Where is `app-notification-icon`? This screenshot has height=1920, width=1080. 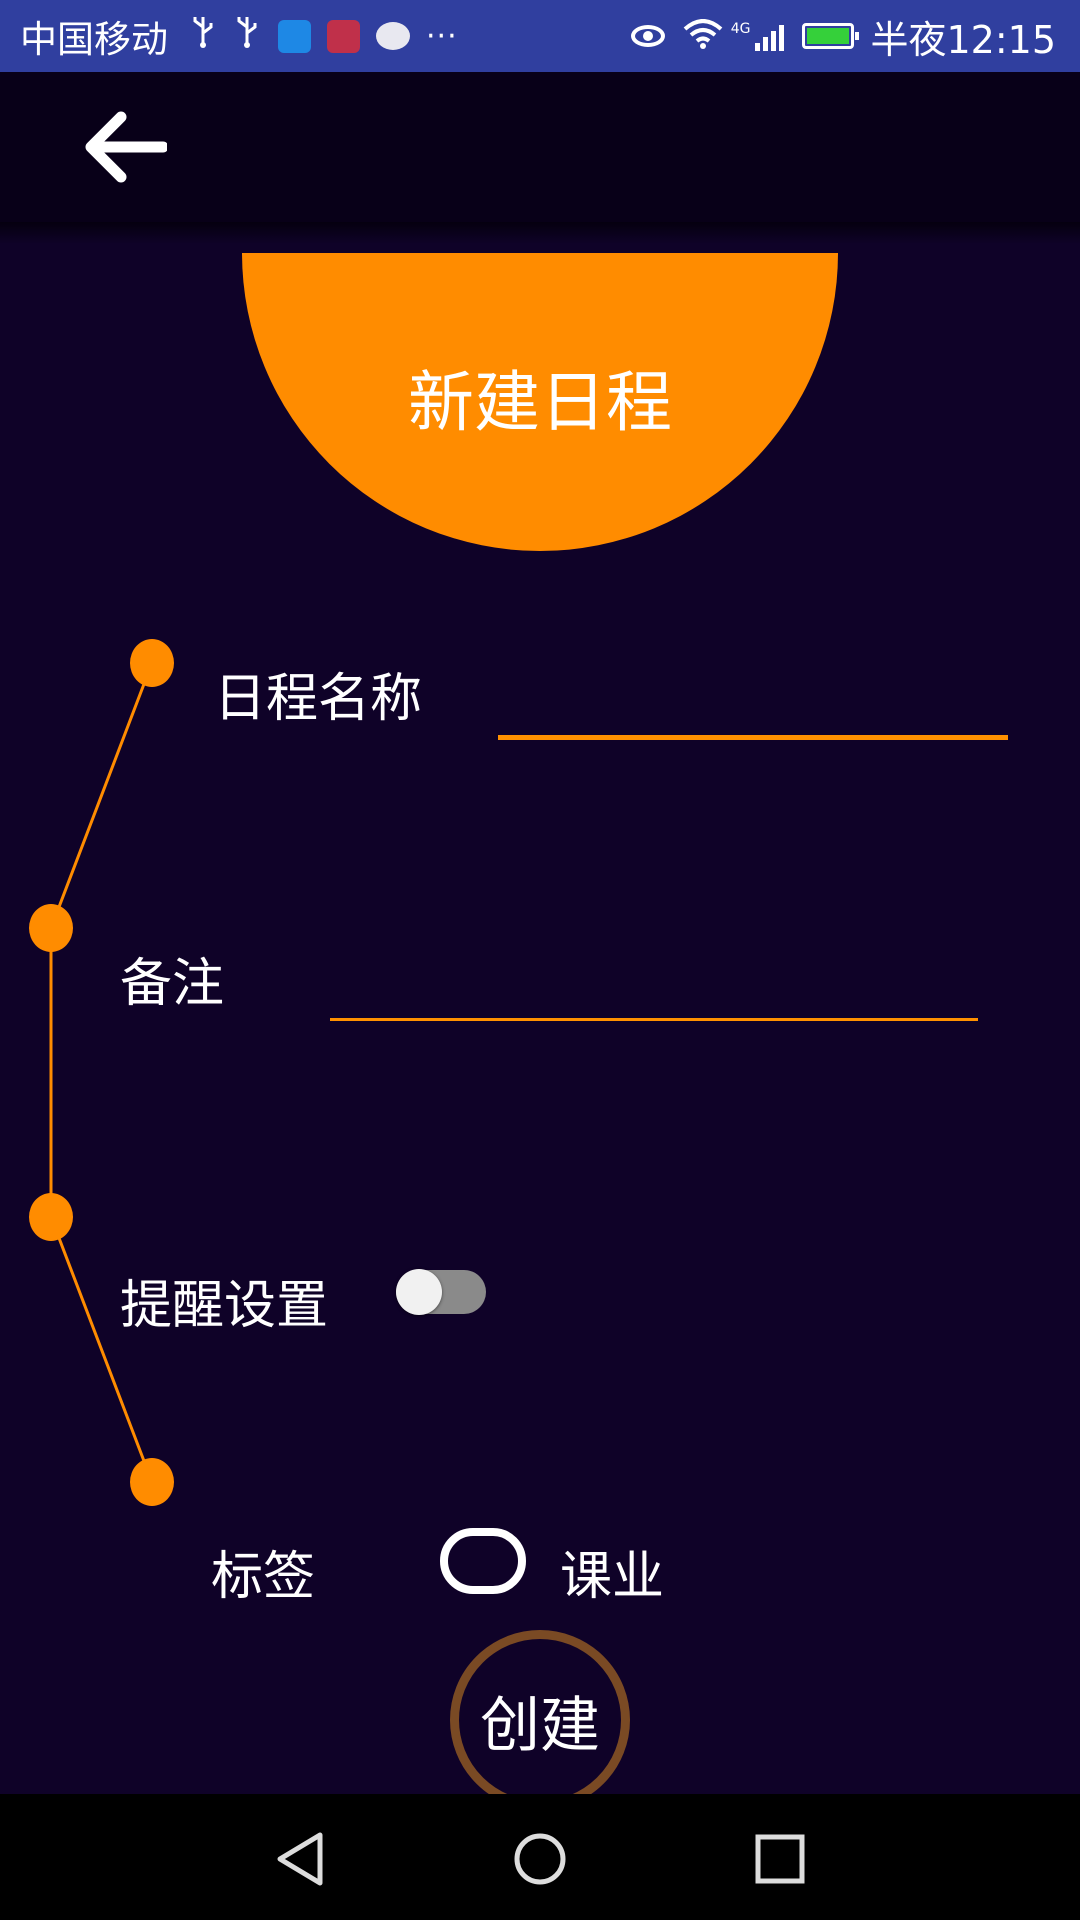
app-notification-icon is located at coordinates (294, 36).